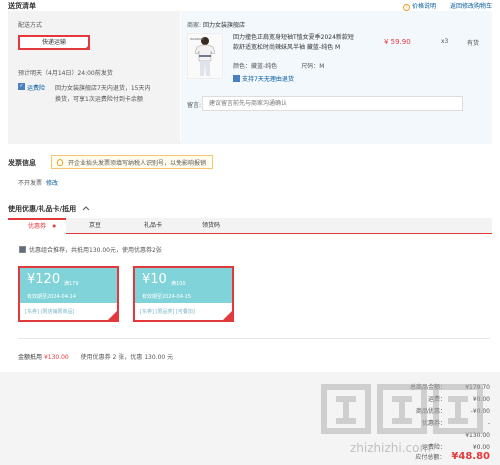  What do you see at coordinates (30, 357) in the screenshot?
I see `summary-label: 金额抵用` at bounding box center [30, 357].